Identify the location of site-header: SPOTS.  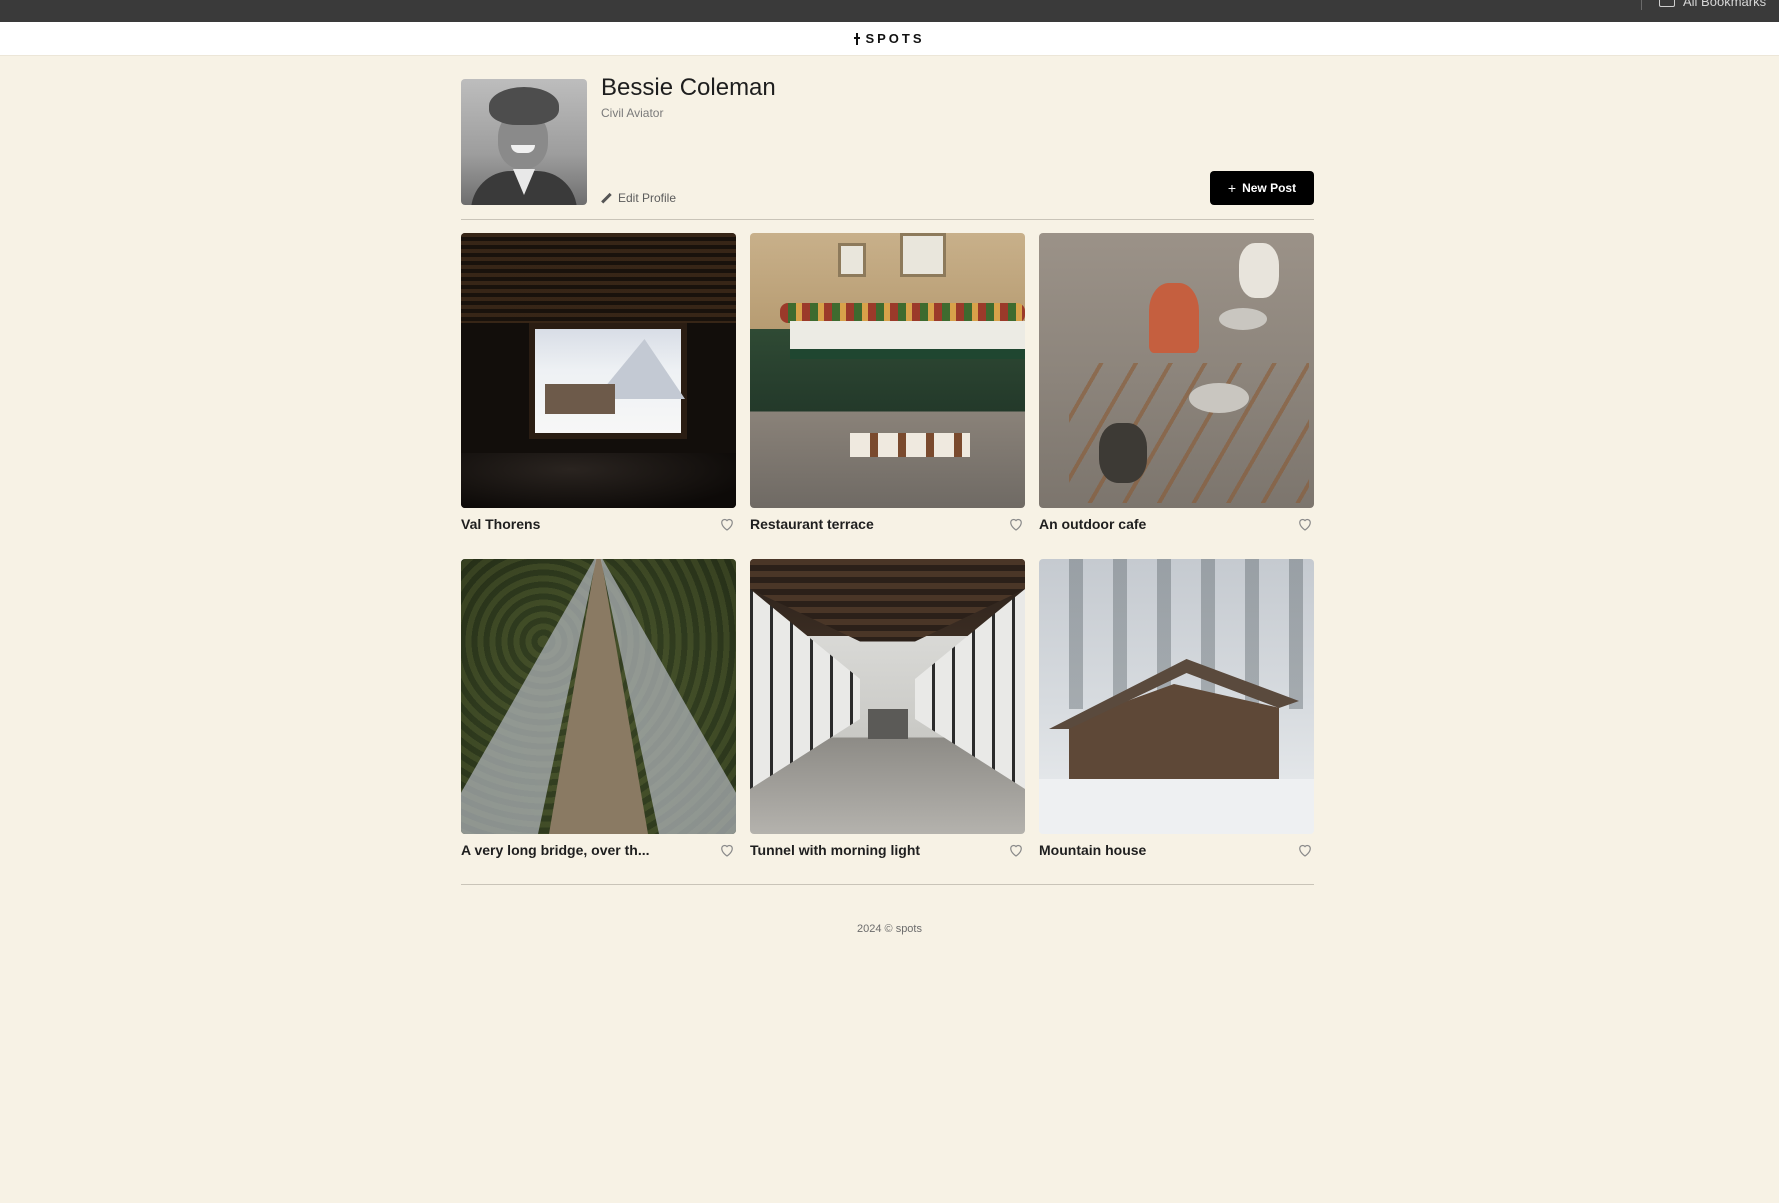
(889, 39).